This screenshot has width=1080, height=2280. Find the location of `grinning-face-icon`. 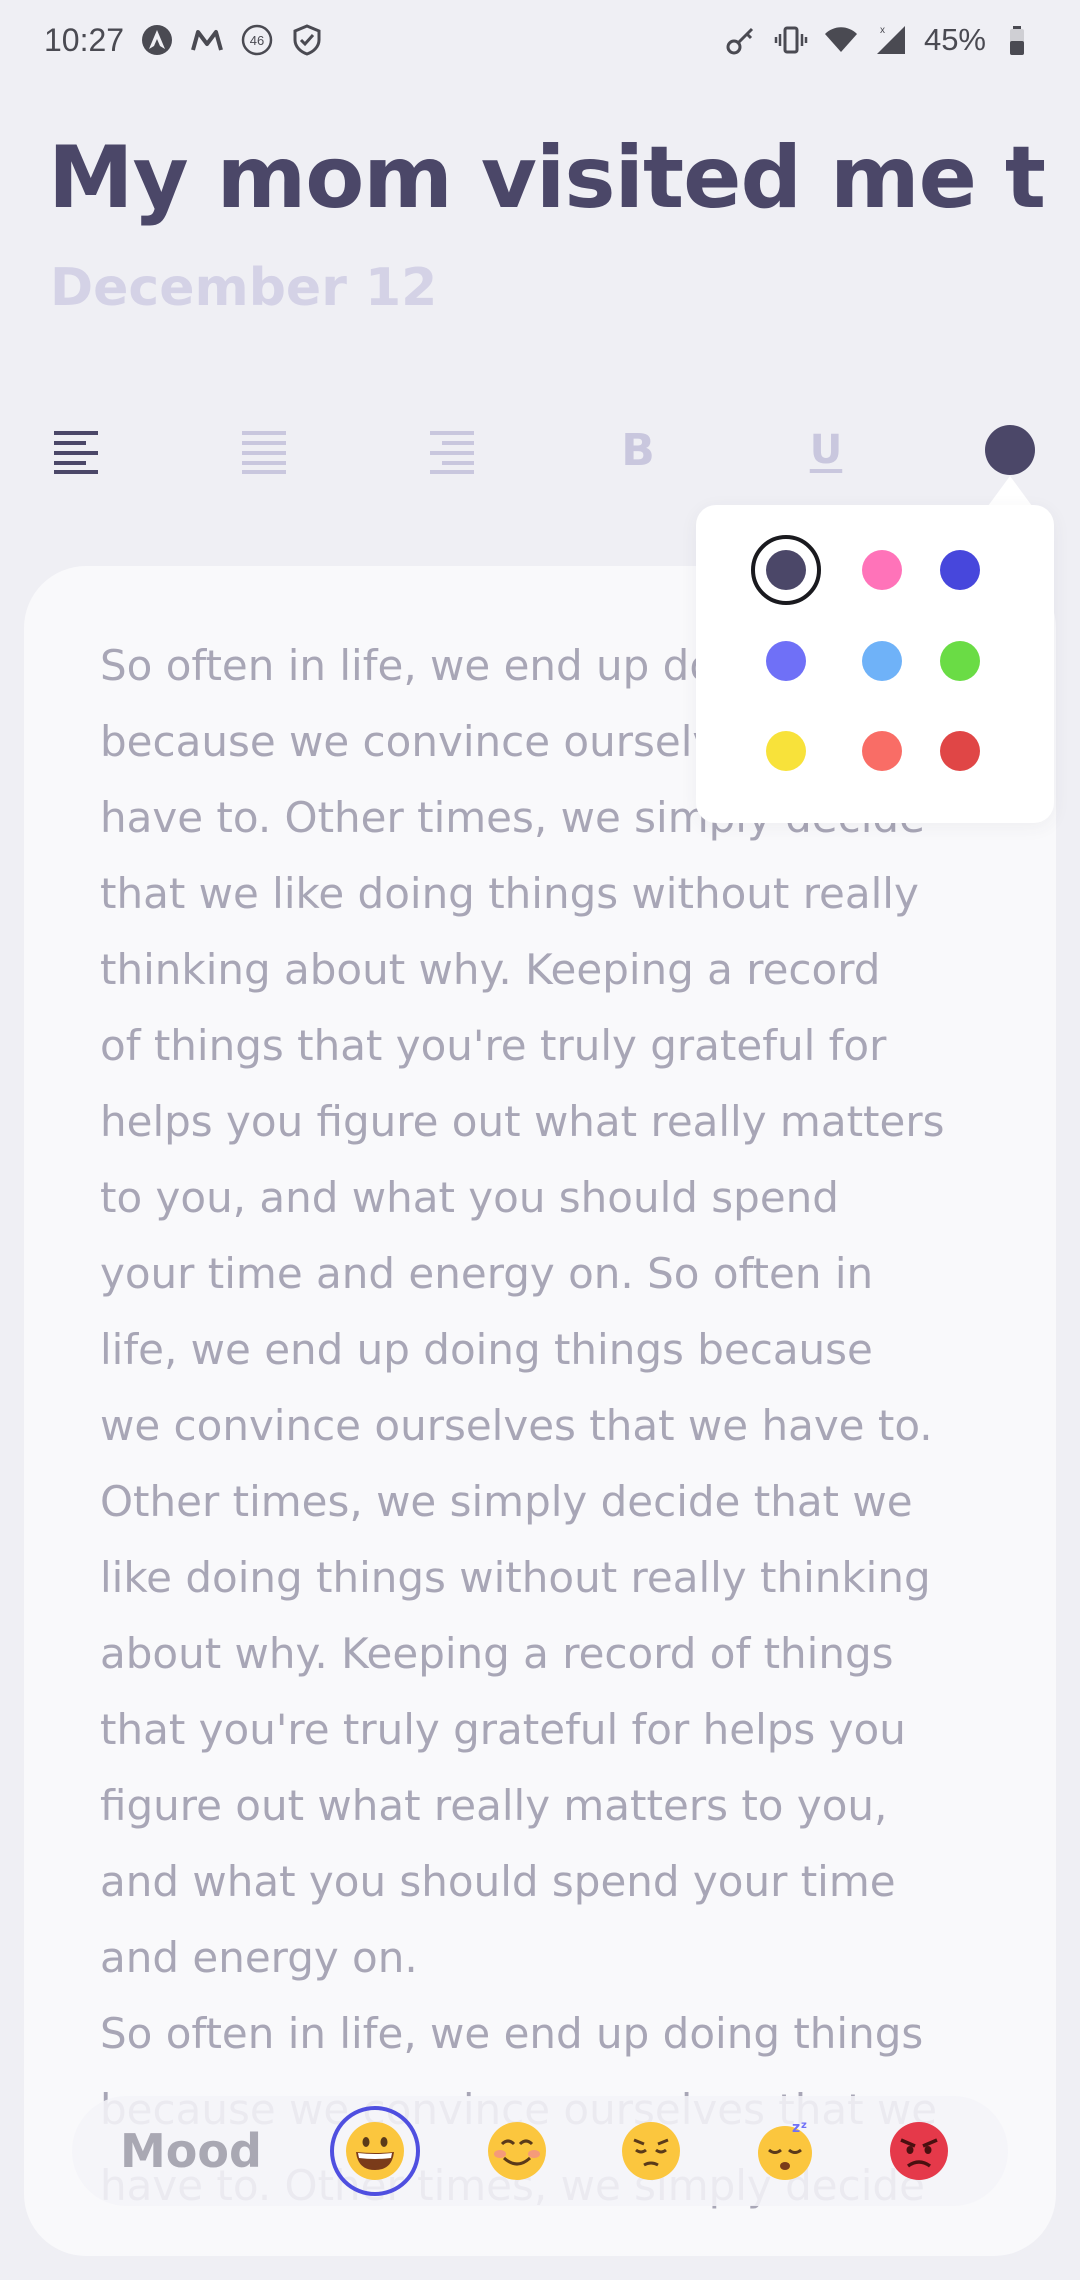

grinning-face-icon is located at coordinates (375, 2151).